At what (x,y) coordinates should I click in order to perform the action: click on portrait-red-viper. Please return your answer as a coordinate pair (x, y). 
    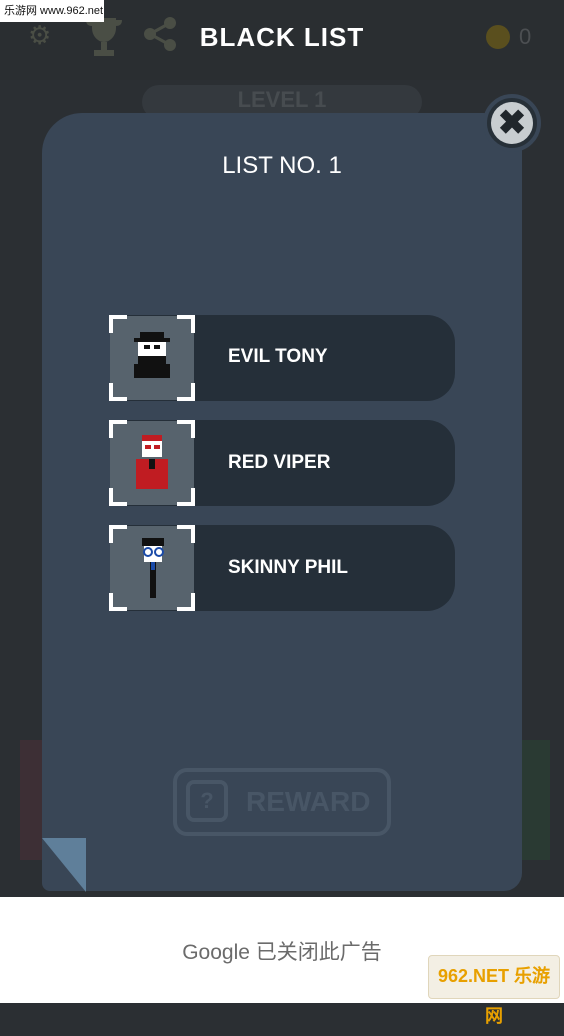
    Looking at the image, I should click on (152, 463).